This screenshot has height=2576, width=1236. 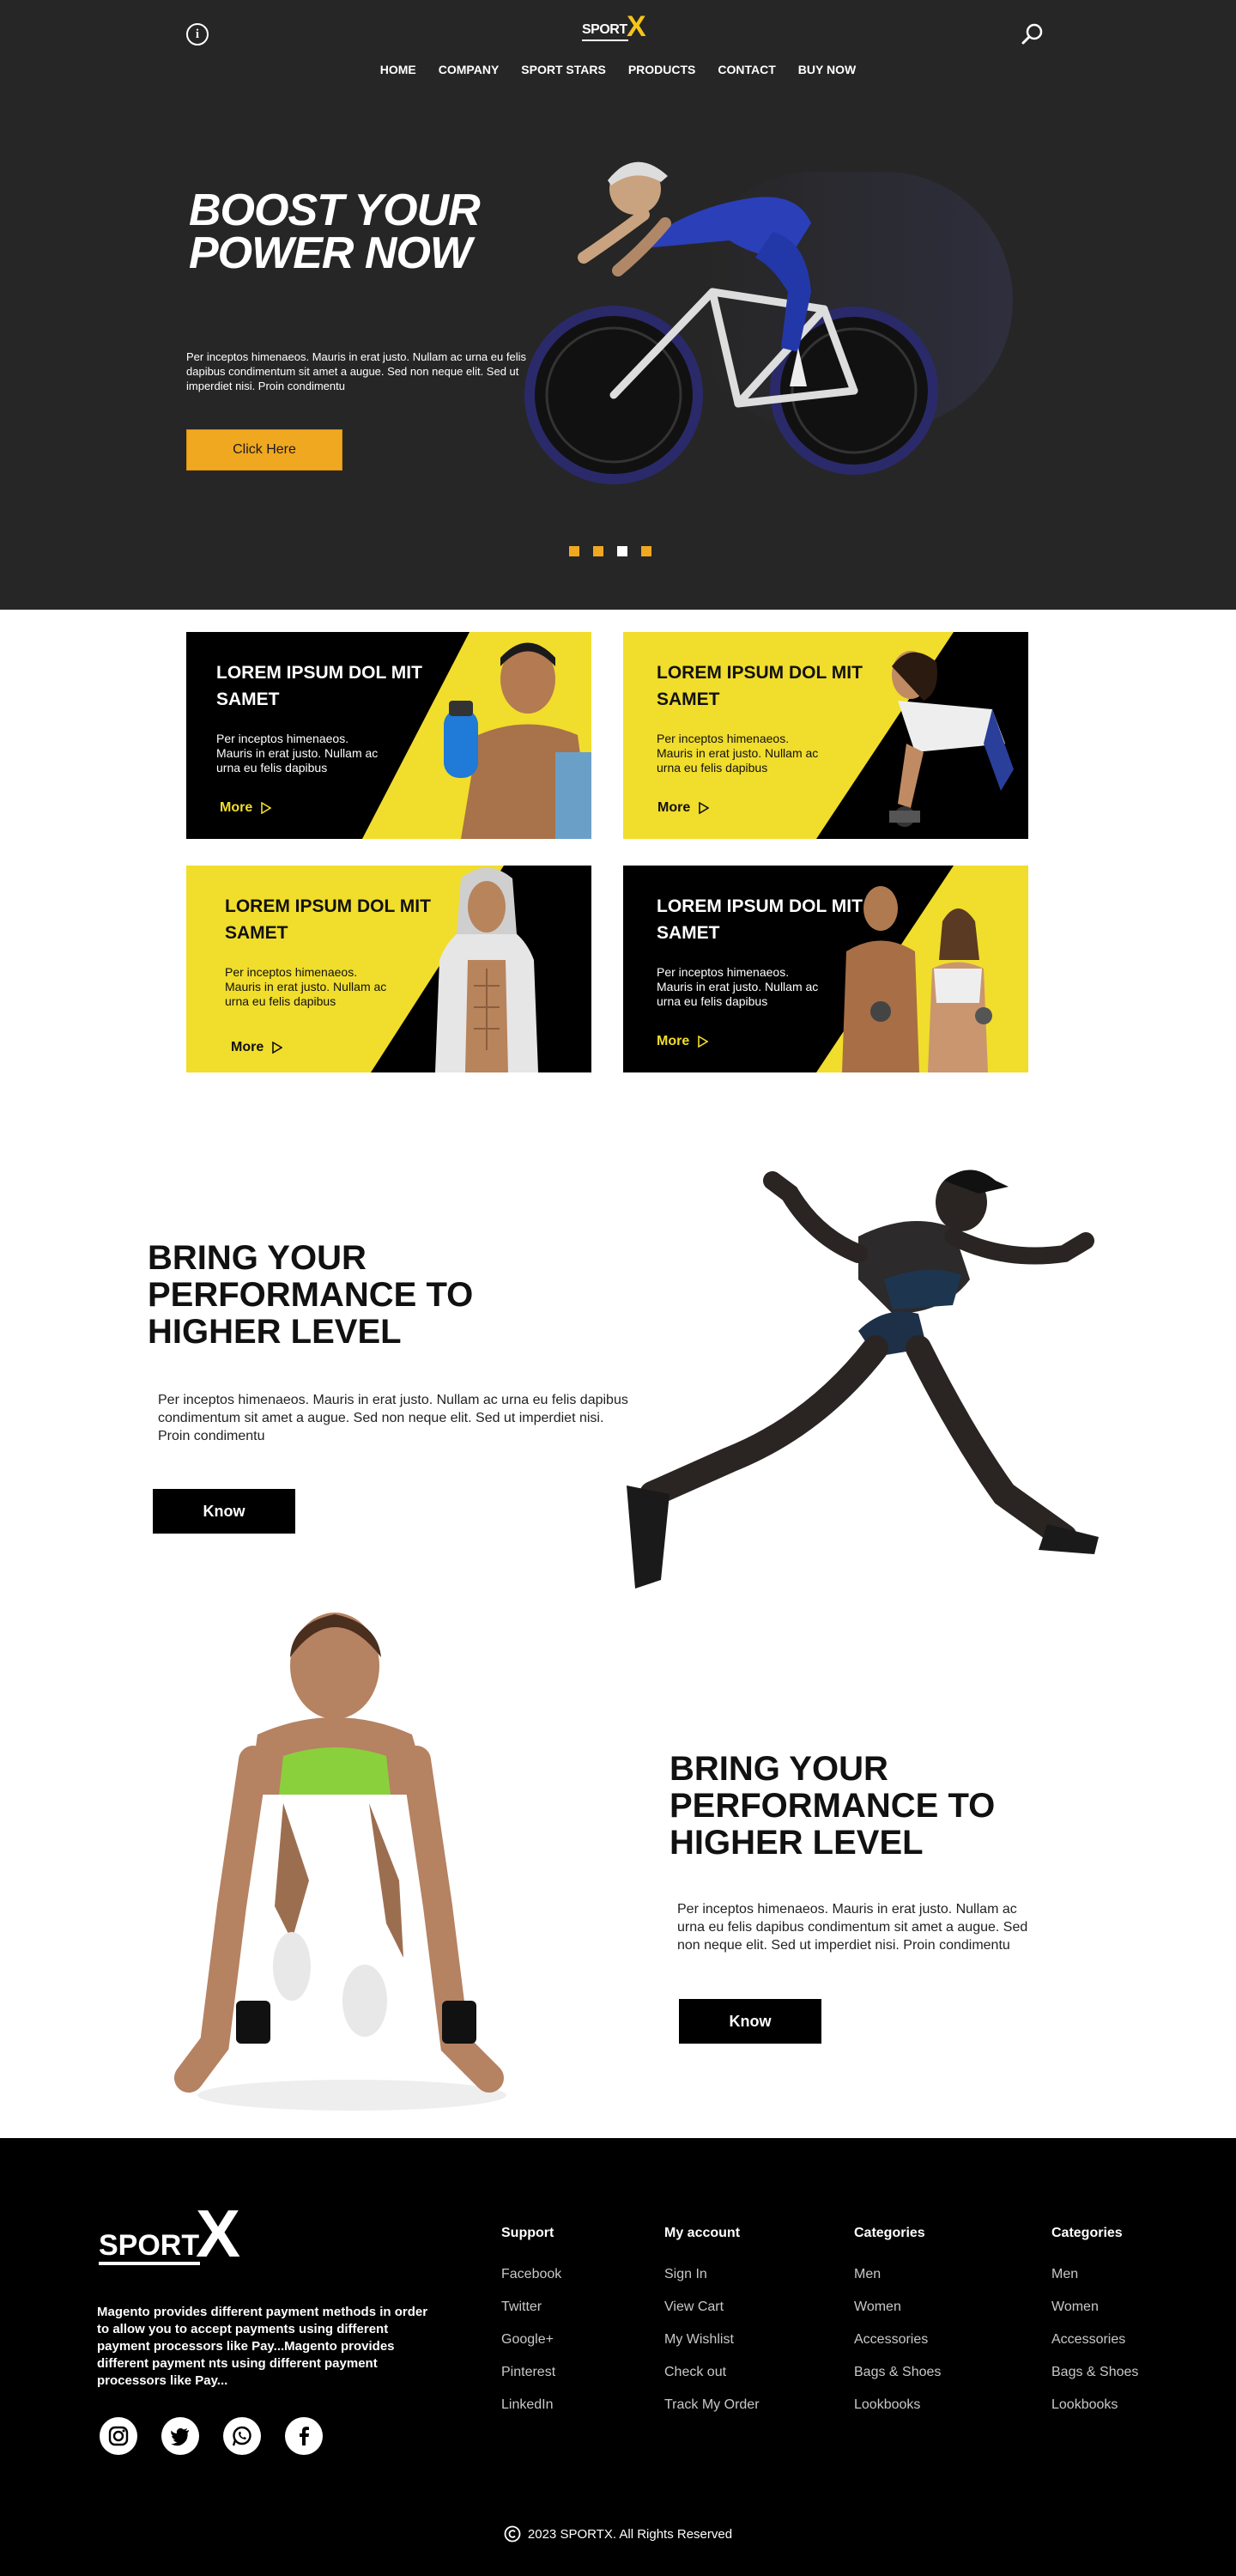 I want to click on card-2-more-link: More, so click(x=683, y=808).